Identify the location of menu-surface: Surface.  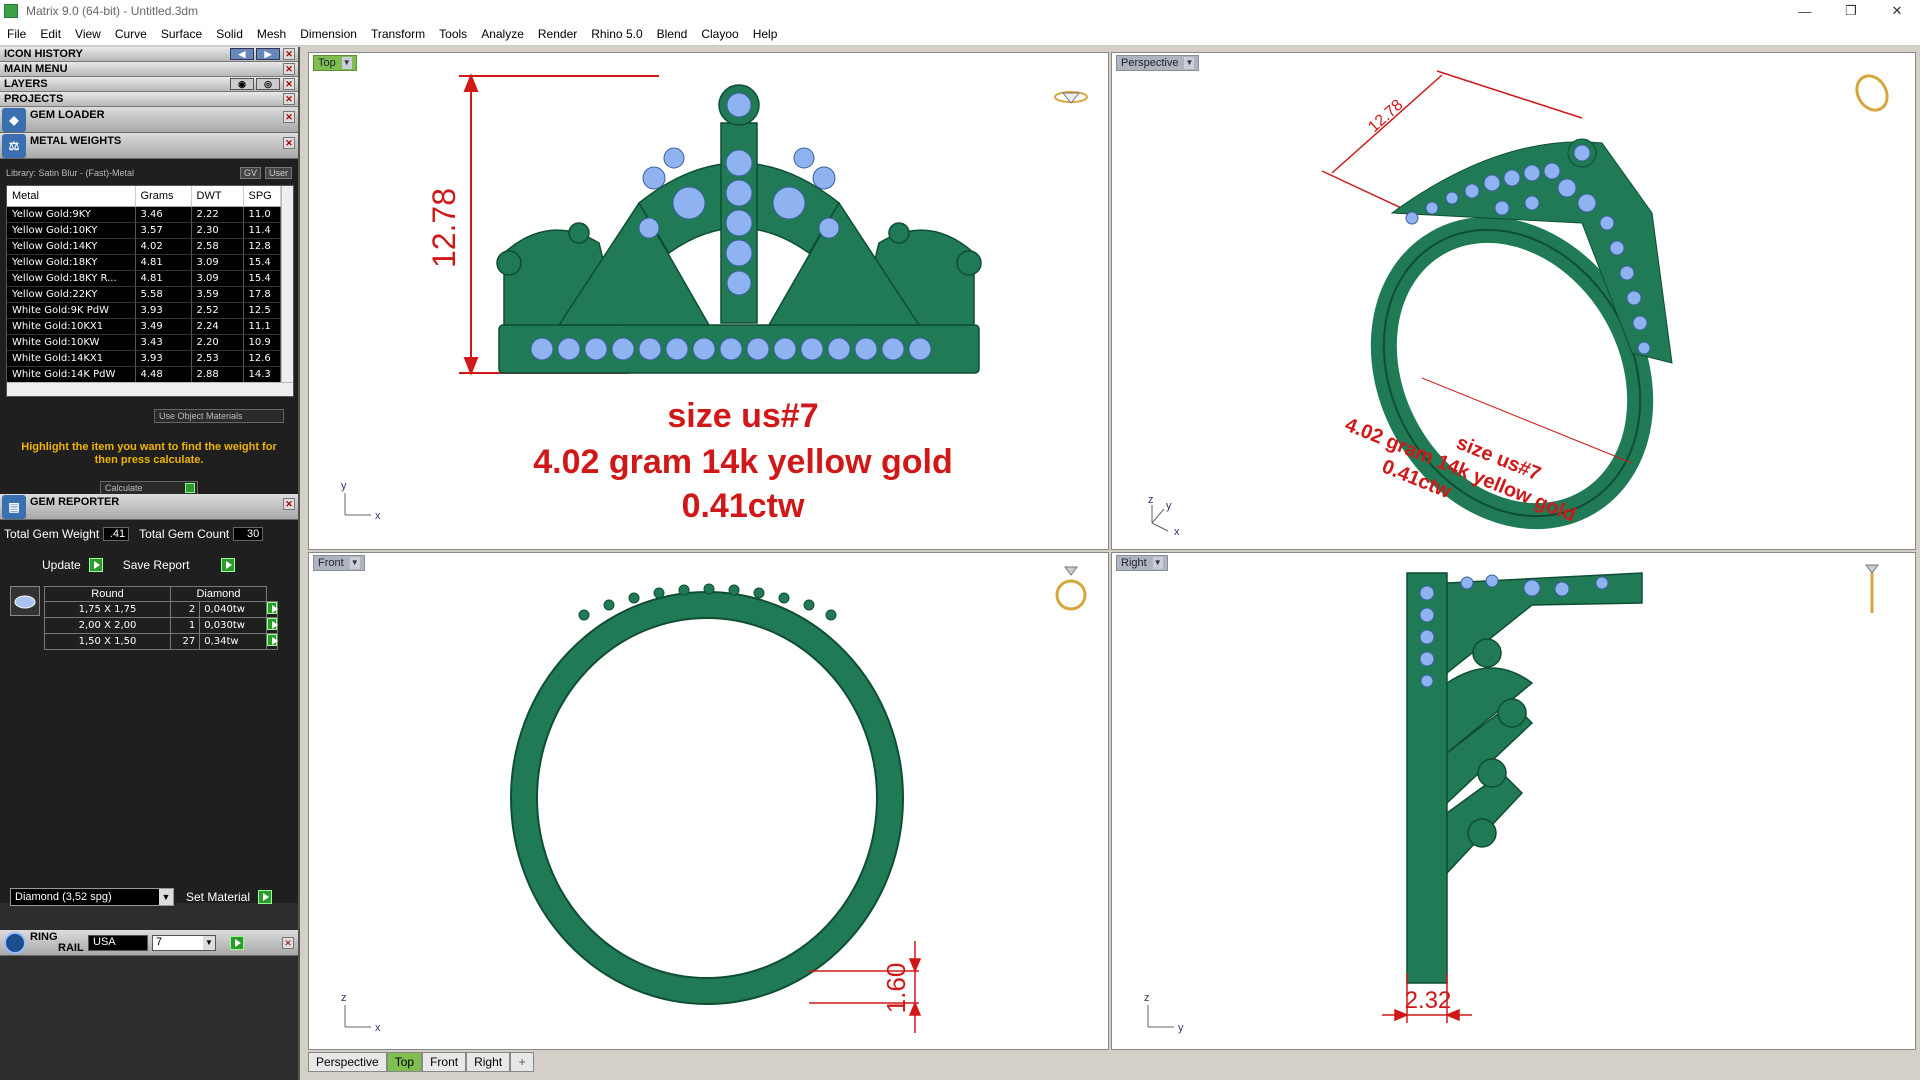
(181, 34).